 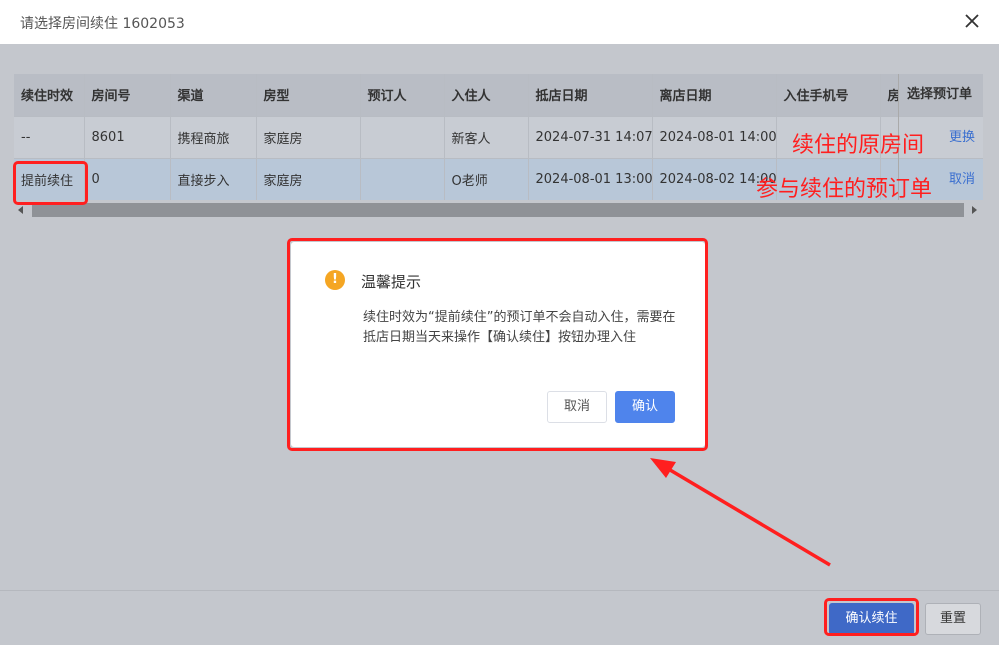 I want to click on table-header-row: 续住时效 房间号 渠道 房型 预订人 入住人 抵店日期 离店日期 入住手机号 房, so click(x=498, y=95).